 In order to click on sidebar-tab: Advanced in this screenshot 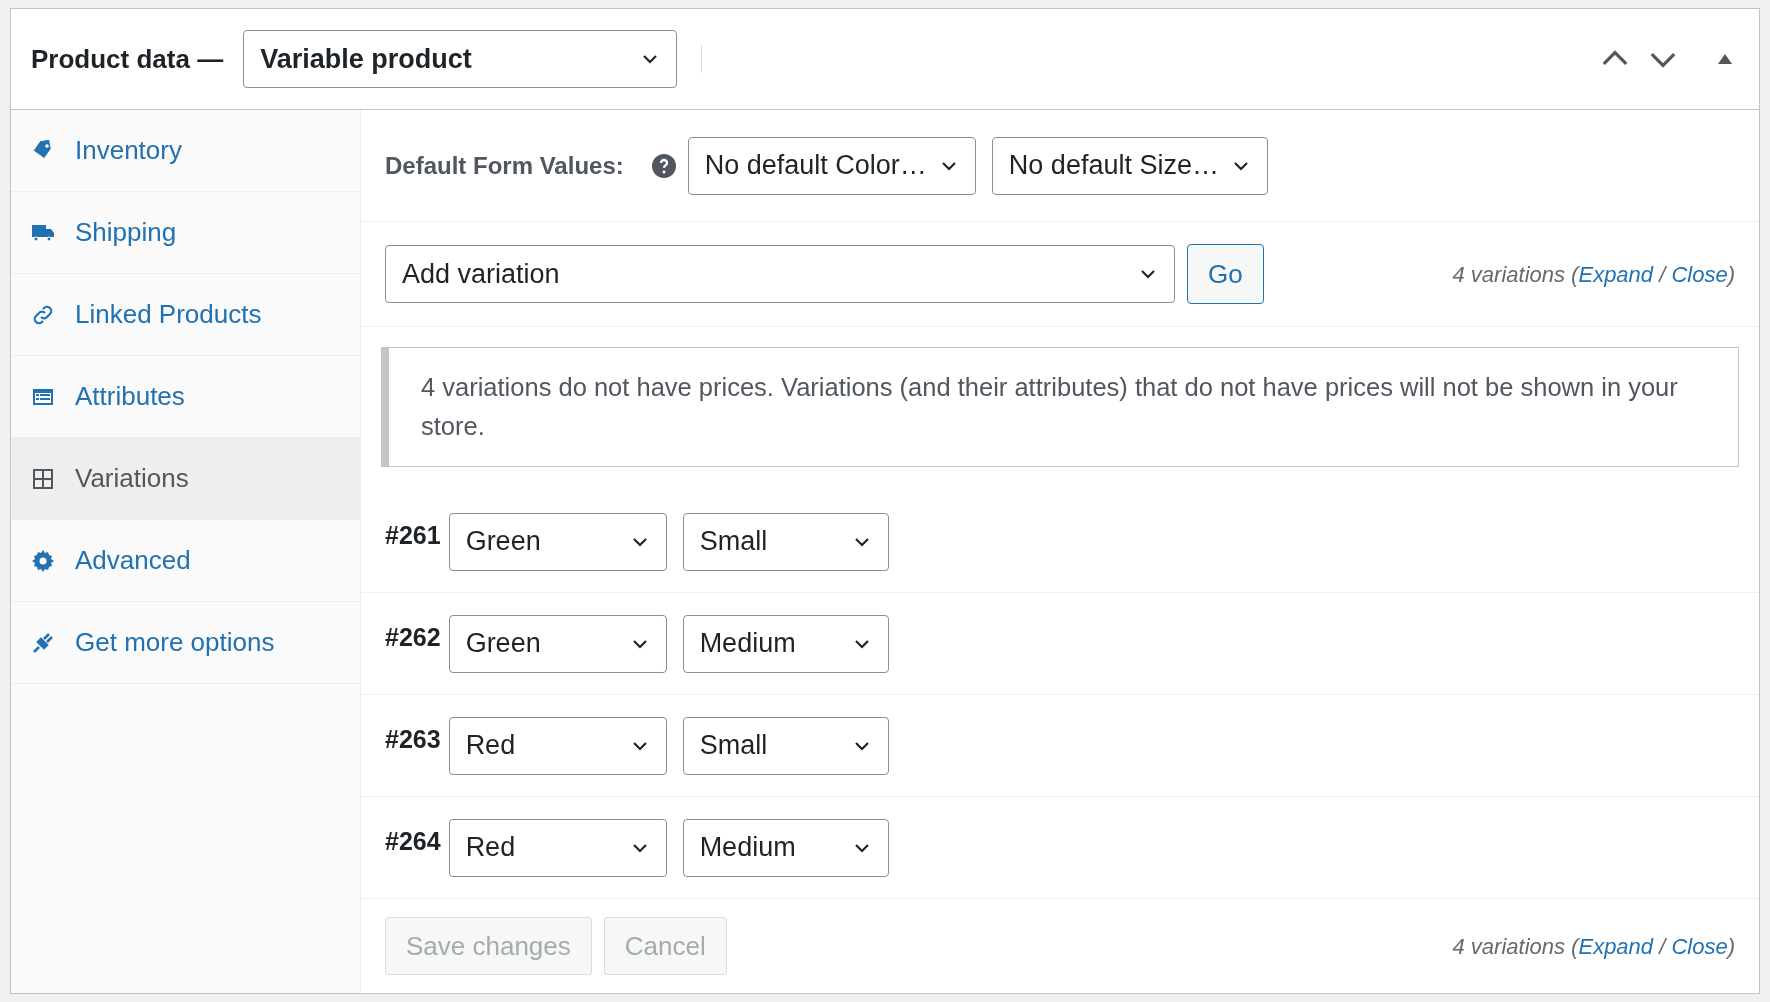, I will do `click(185, 561)`.